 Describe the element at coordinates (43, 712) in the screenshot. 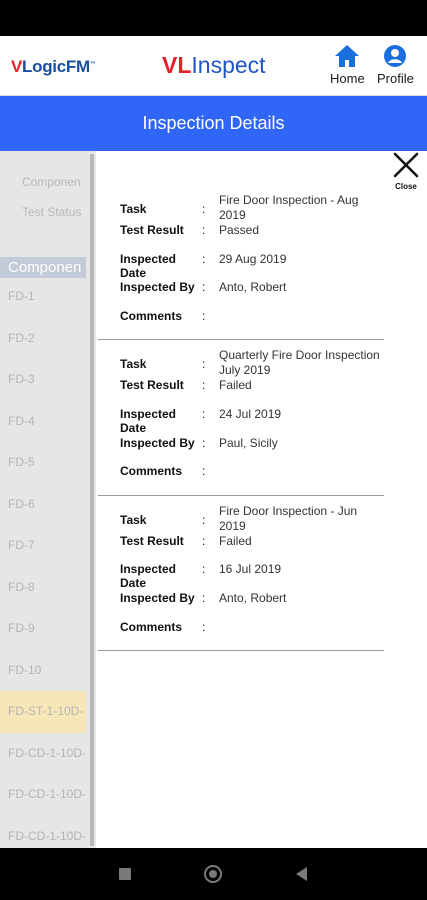

I see `list-item-selected: FD-ST-1-10D-` at that location.